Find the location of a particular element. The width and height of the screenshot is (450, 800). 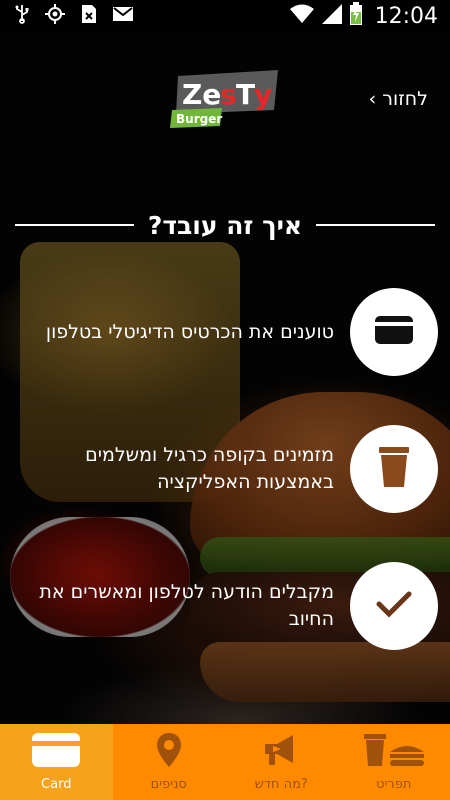

step-1-text: טוענים את הכרטיס הדיגיטלי בטלפון is located at coordinates (189, 331).